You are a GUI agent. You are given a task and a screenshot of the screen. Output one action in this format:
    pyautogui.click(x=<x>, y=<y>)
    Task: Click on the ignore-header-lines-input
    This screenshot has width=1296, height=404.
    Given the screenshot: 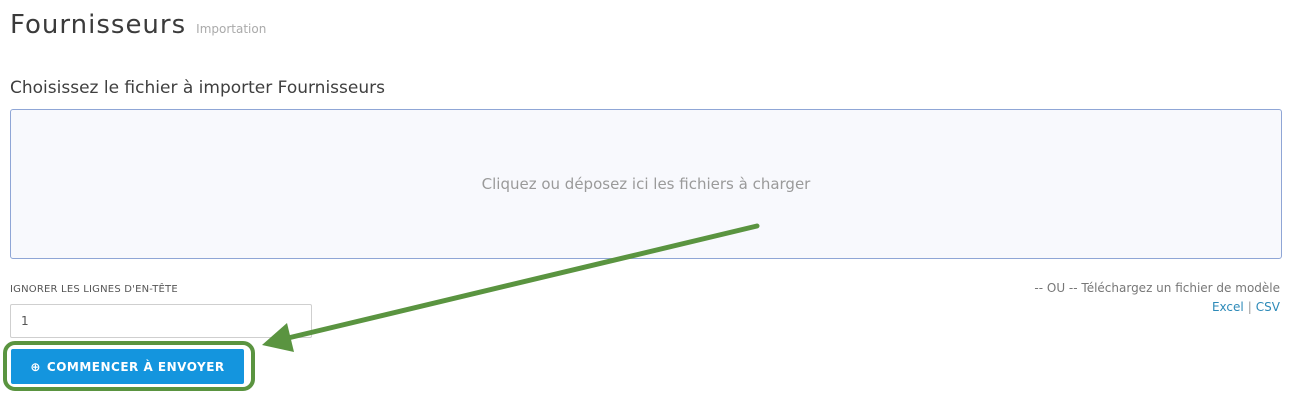 What is the action you would take?
    pyautogui.click(x=161, y=321)
    